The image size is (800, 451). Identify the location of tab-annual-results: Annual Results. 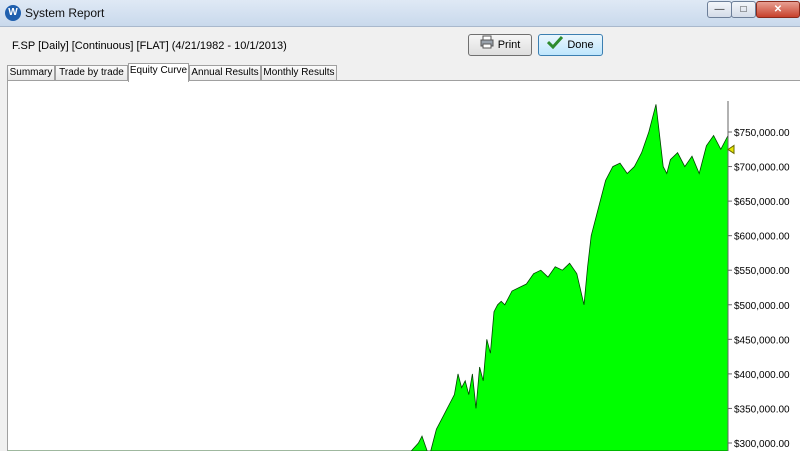
(225, 73).